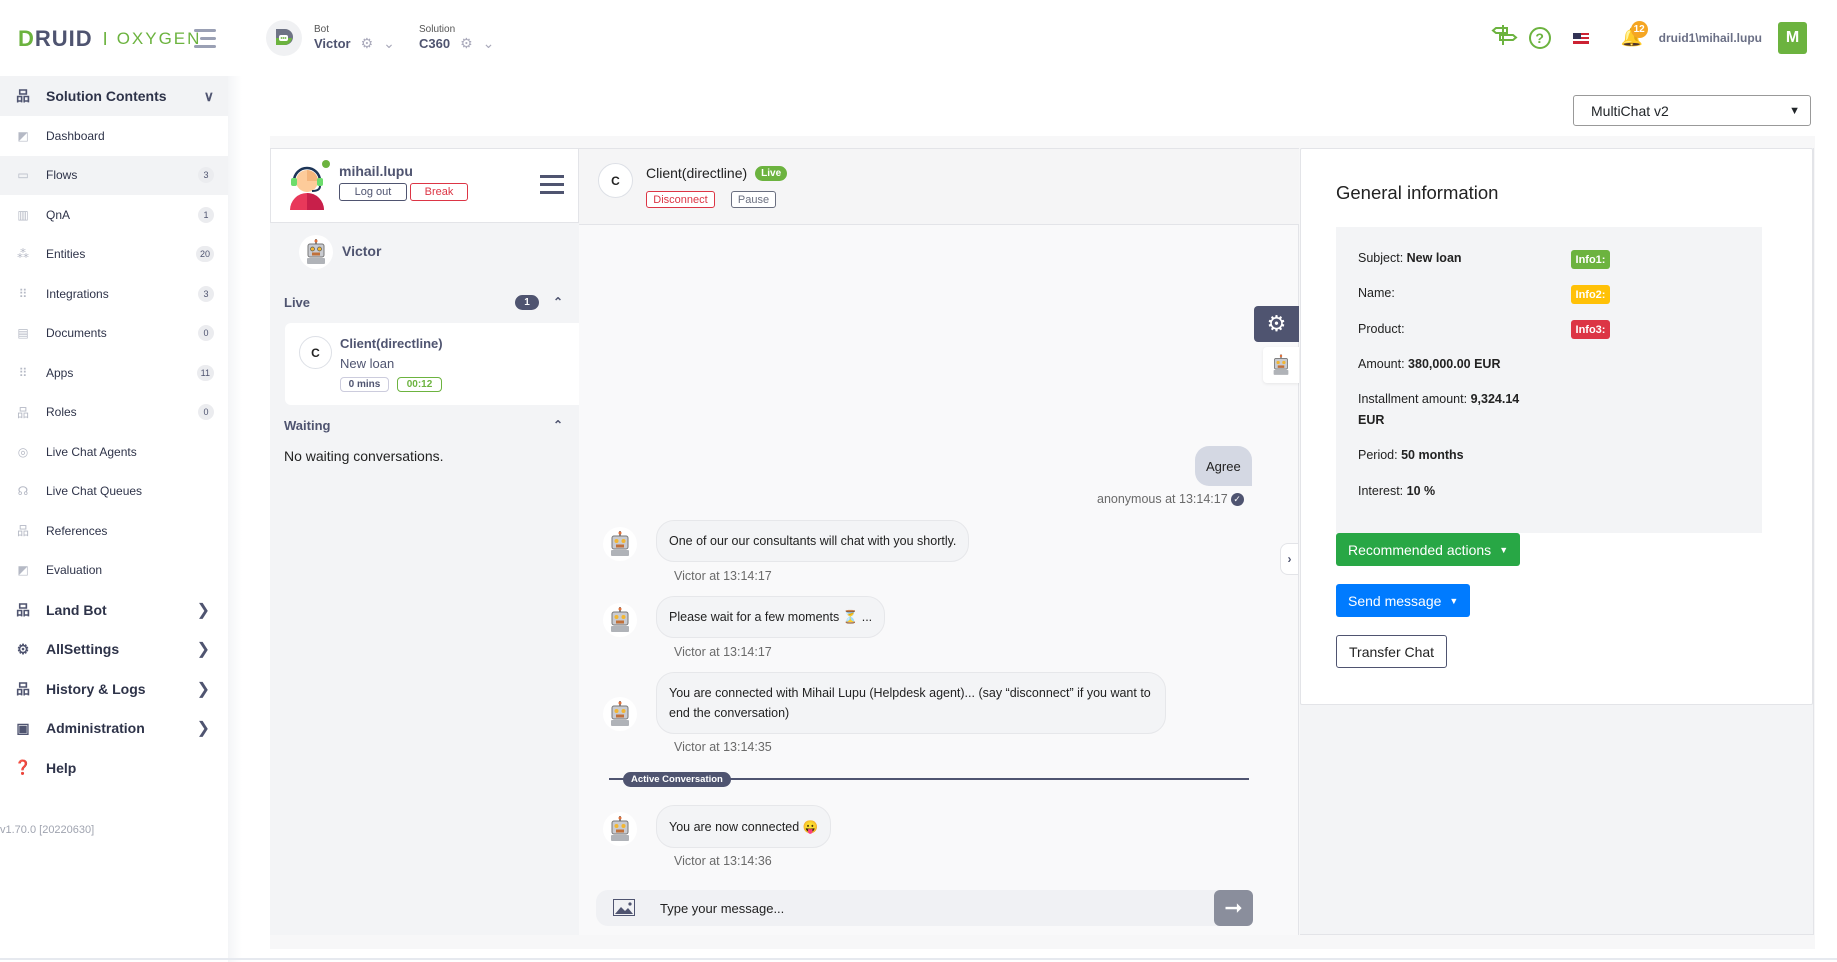 This screenshot has height=962, width=1837. Describe the element at coordinates (114, 610) in the screenshot. I see `sidebar-group-land-bot: 品 Land Bot ❯` at that location.